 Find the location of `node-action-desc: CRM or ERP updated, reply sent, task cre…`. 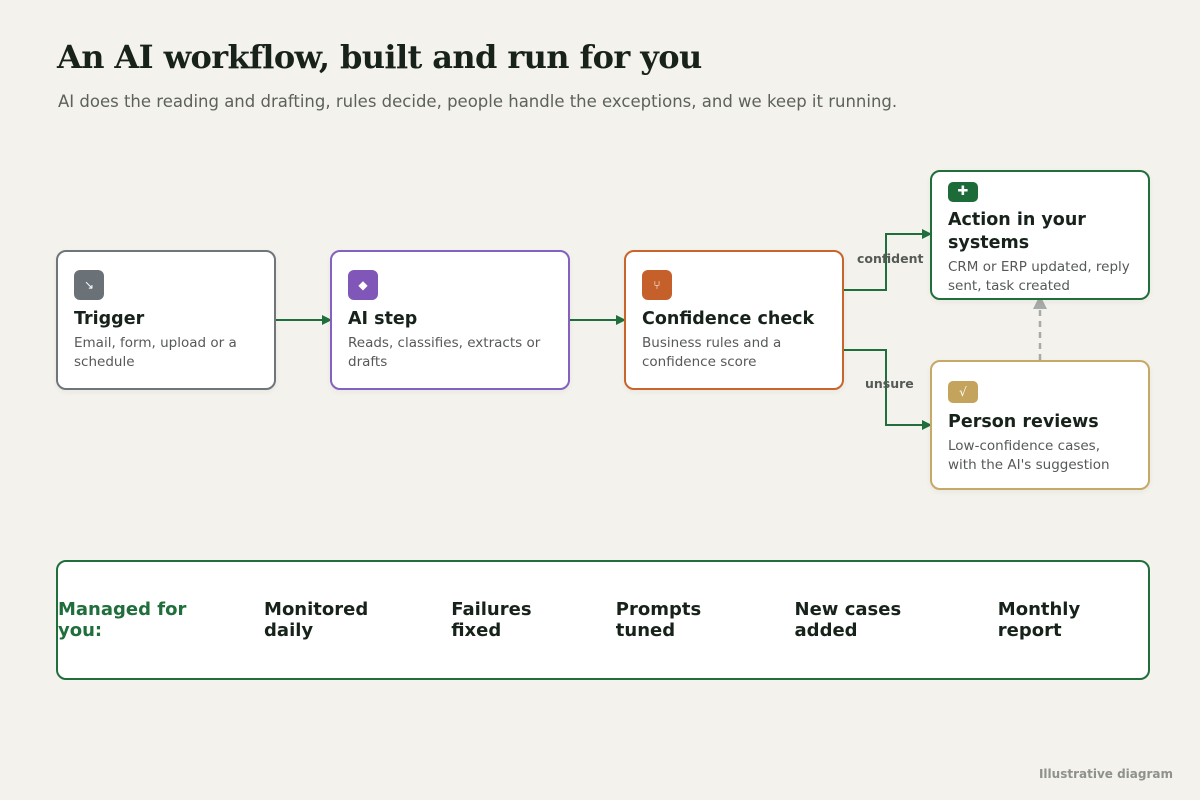

node-action-desc: CRM or ERP updated, reply sent, task cre… is located at coordinates (1039, 276).